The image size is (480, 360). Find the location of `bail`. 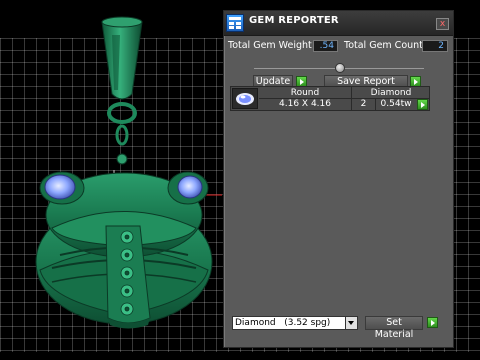

bail is located at coordinates (122, 58).